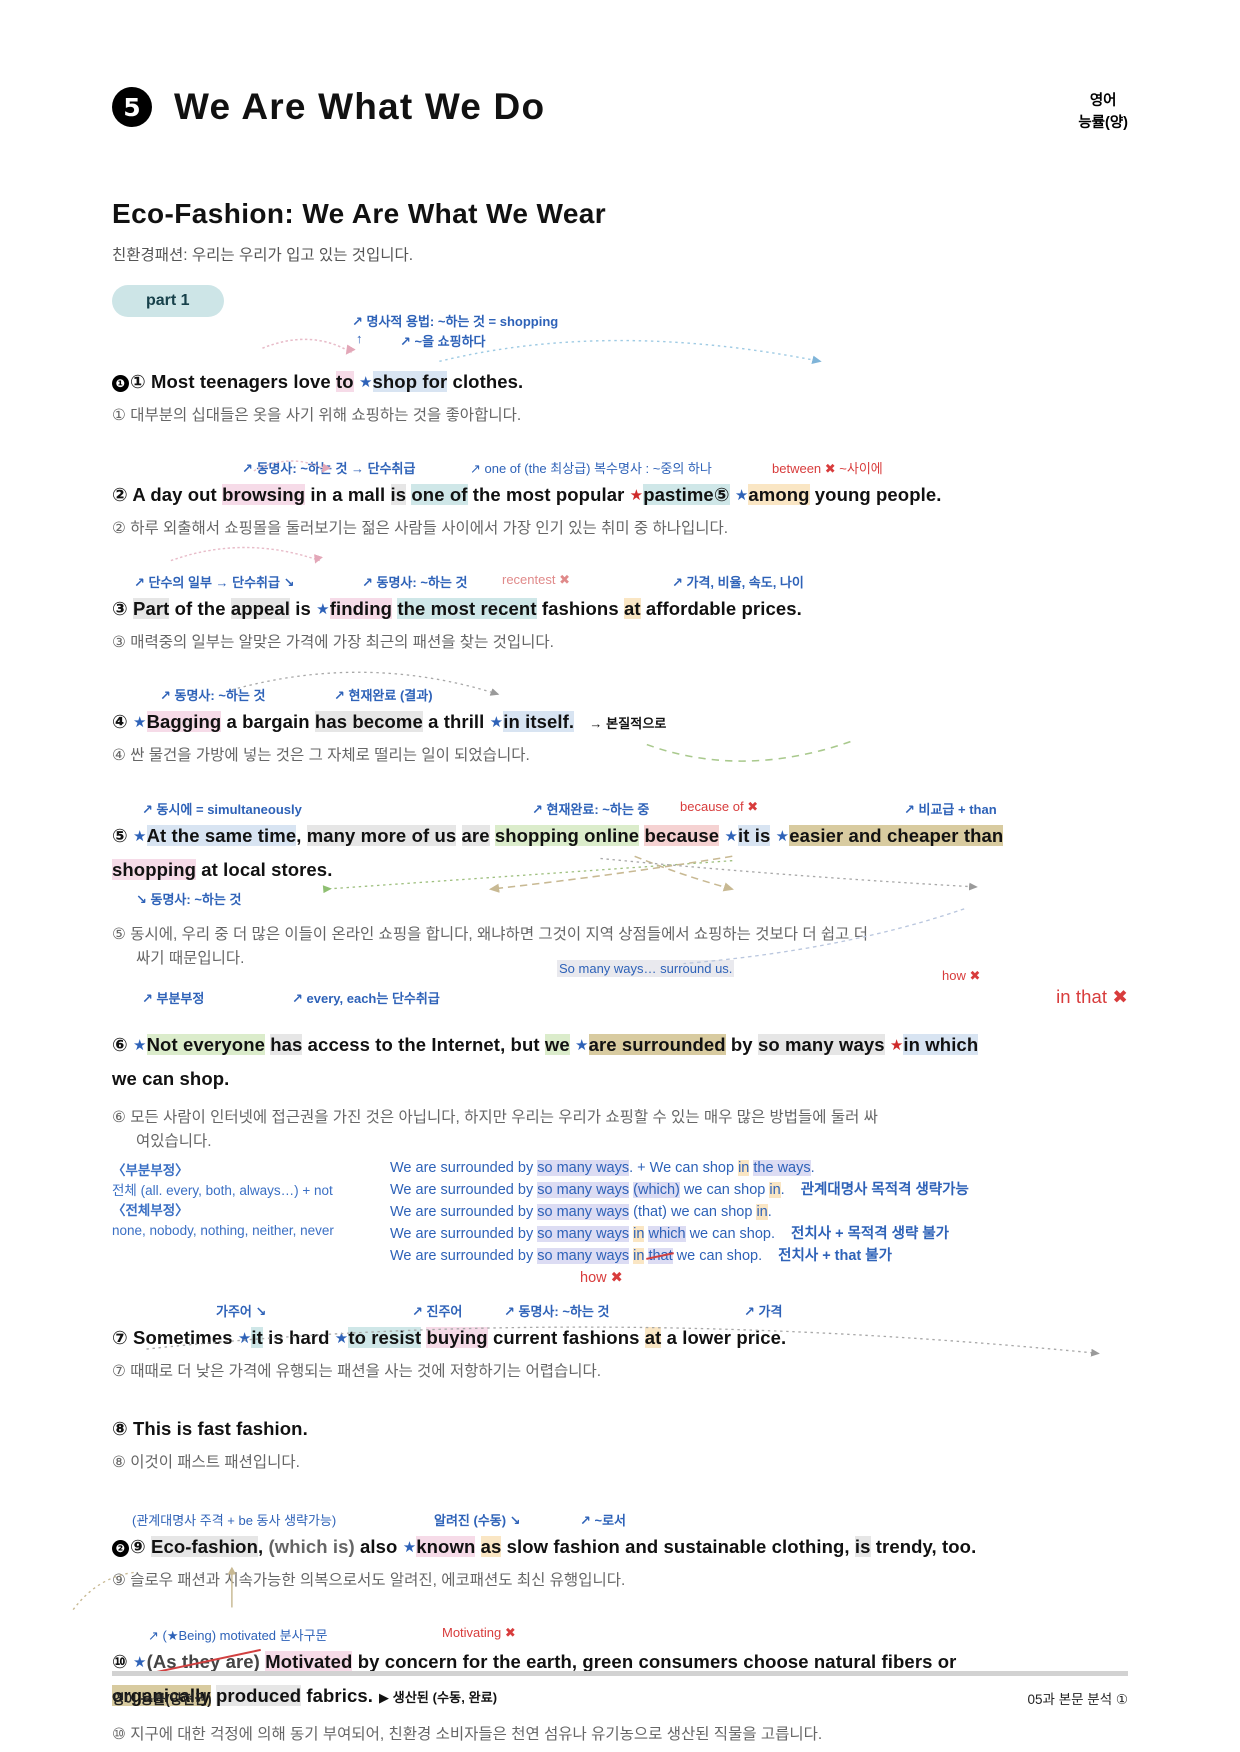 Image resolution: width=1240 pixels, height=1752 pixels. I want to click on highlight-at: at, so click(632, 608).